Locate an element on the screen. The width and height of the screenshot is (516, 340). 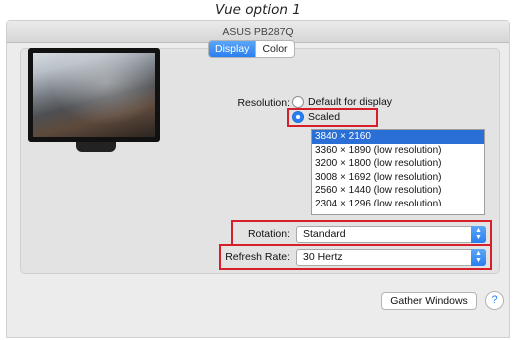
resolution-item: 3008 × 1692 (low resolution) is located at coordinates (398, 178).